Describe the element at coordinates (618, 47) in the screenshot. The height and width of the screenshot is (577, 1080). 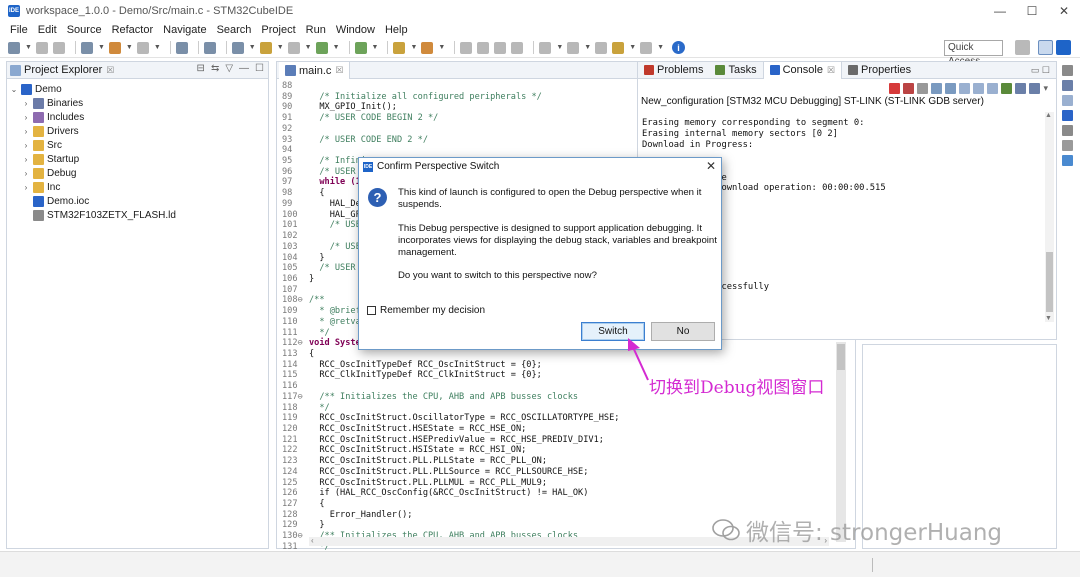
I see `back-arrow-icon` at that location.